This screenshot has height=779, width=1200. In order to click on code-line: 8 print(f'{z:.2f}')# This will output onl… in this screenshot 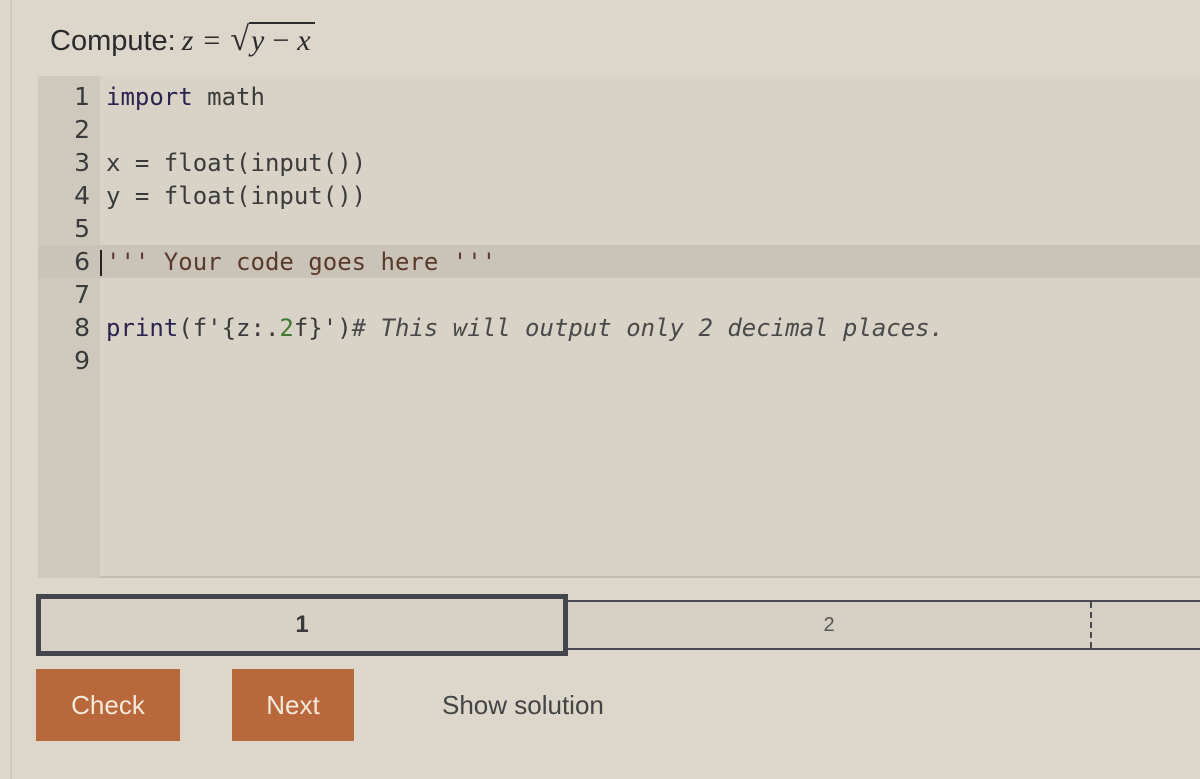, I will do `click(619, 327)`.